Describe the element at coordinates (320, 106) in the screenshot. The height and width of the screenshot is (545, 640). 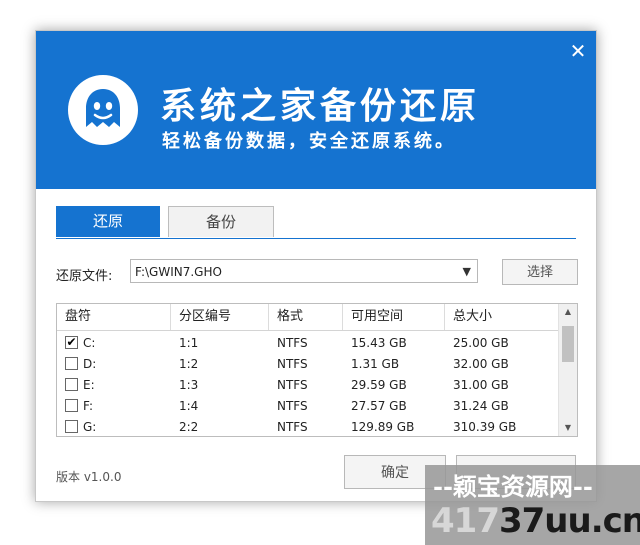
I see `app-title: 系统之家备份还原` at that location.